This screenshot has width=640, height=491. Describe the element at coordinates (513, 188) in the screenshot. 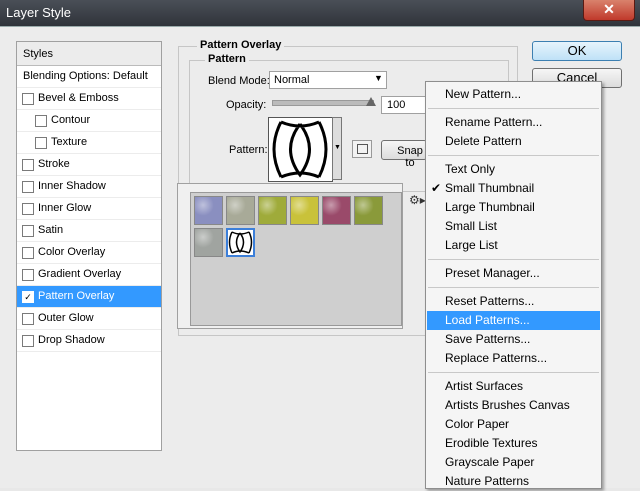

I see `menu-item: ✔ Small Thumbnail` at that location.